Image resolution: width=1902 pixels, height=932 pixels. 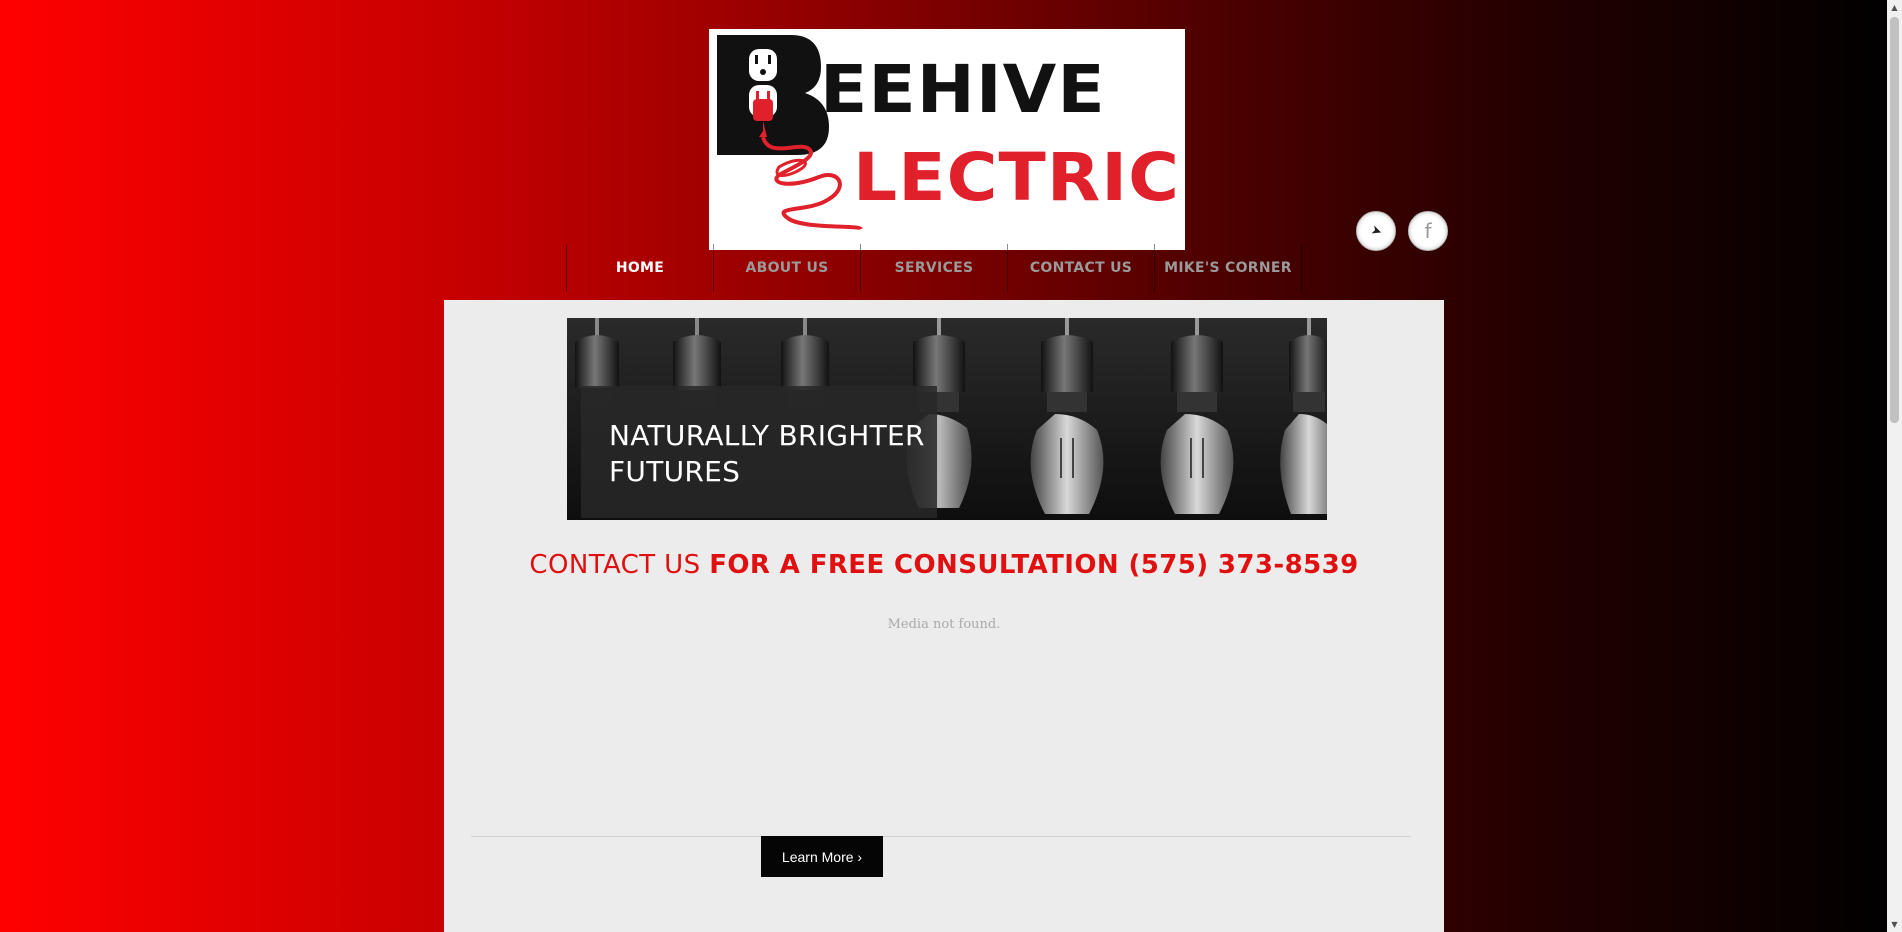 What do you see at coordinates (1894, 466) in the screenshot?
I see `page-scrollbar: ▲ ▼` at bounding box center [1894, 466].